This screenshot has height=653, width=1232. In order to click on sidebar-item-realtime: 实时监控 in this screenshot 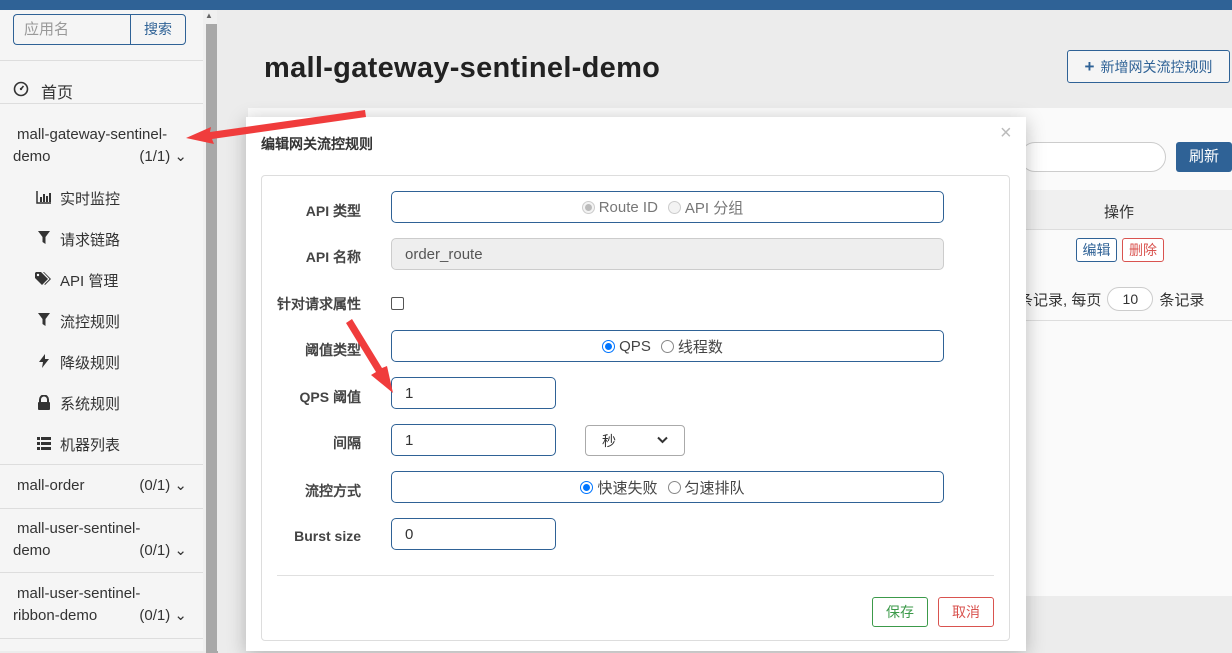, I will do `click(77, 198)`.